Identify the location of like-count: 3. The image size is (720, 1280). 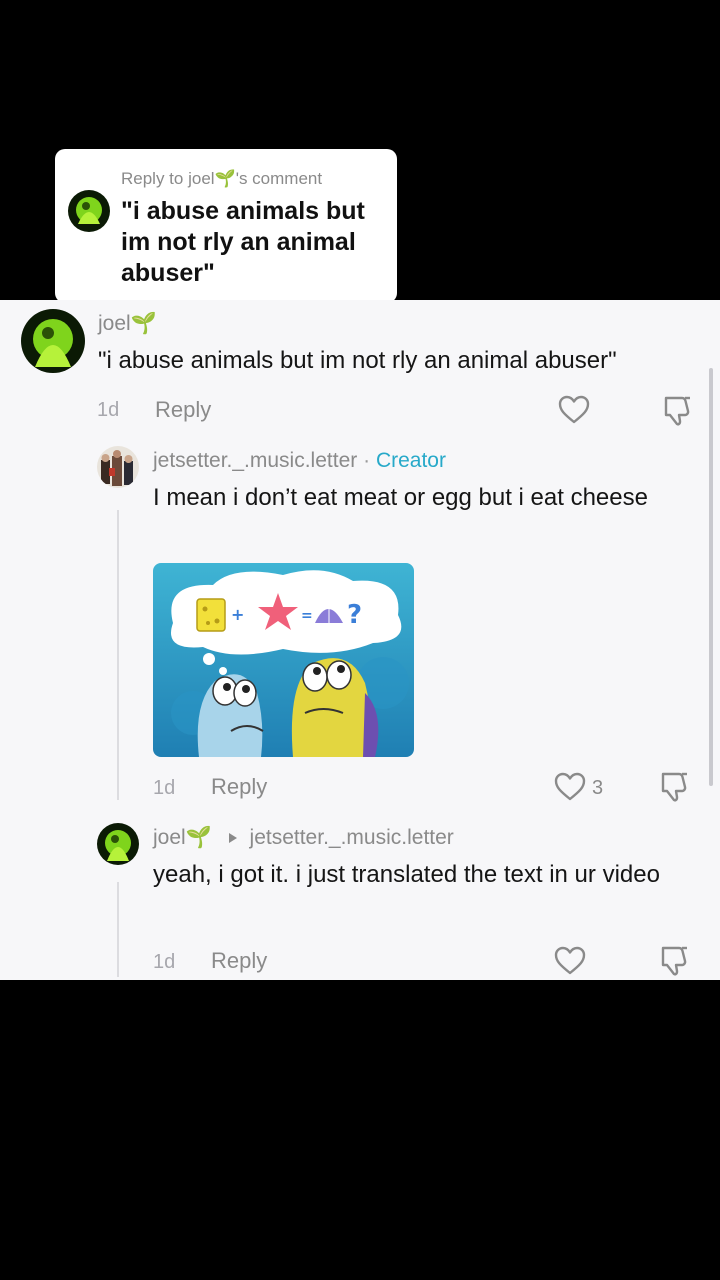
(598, 788).